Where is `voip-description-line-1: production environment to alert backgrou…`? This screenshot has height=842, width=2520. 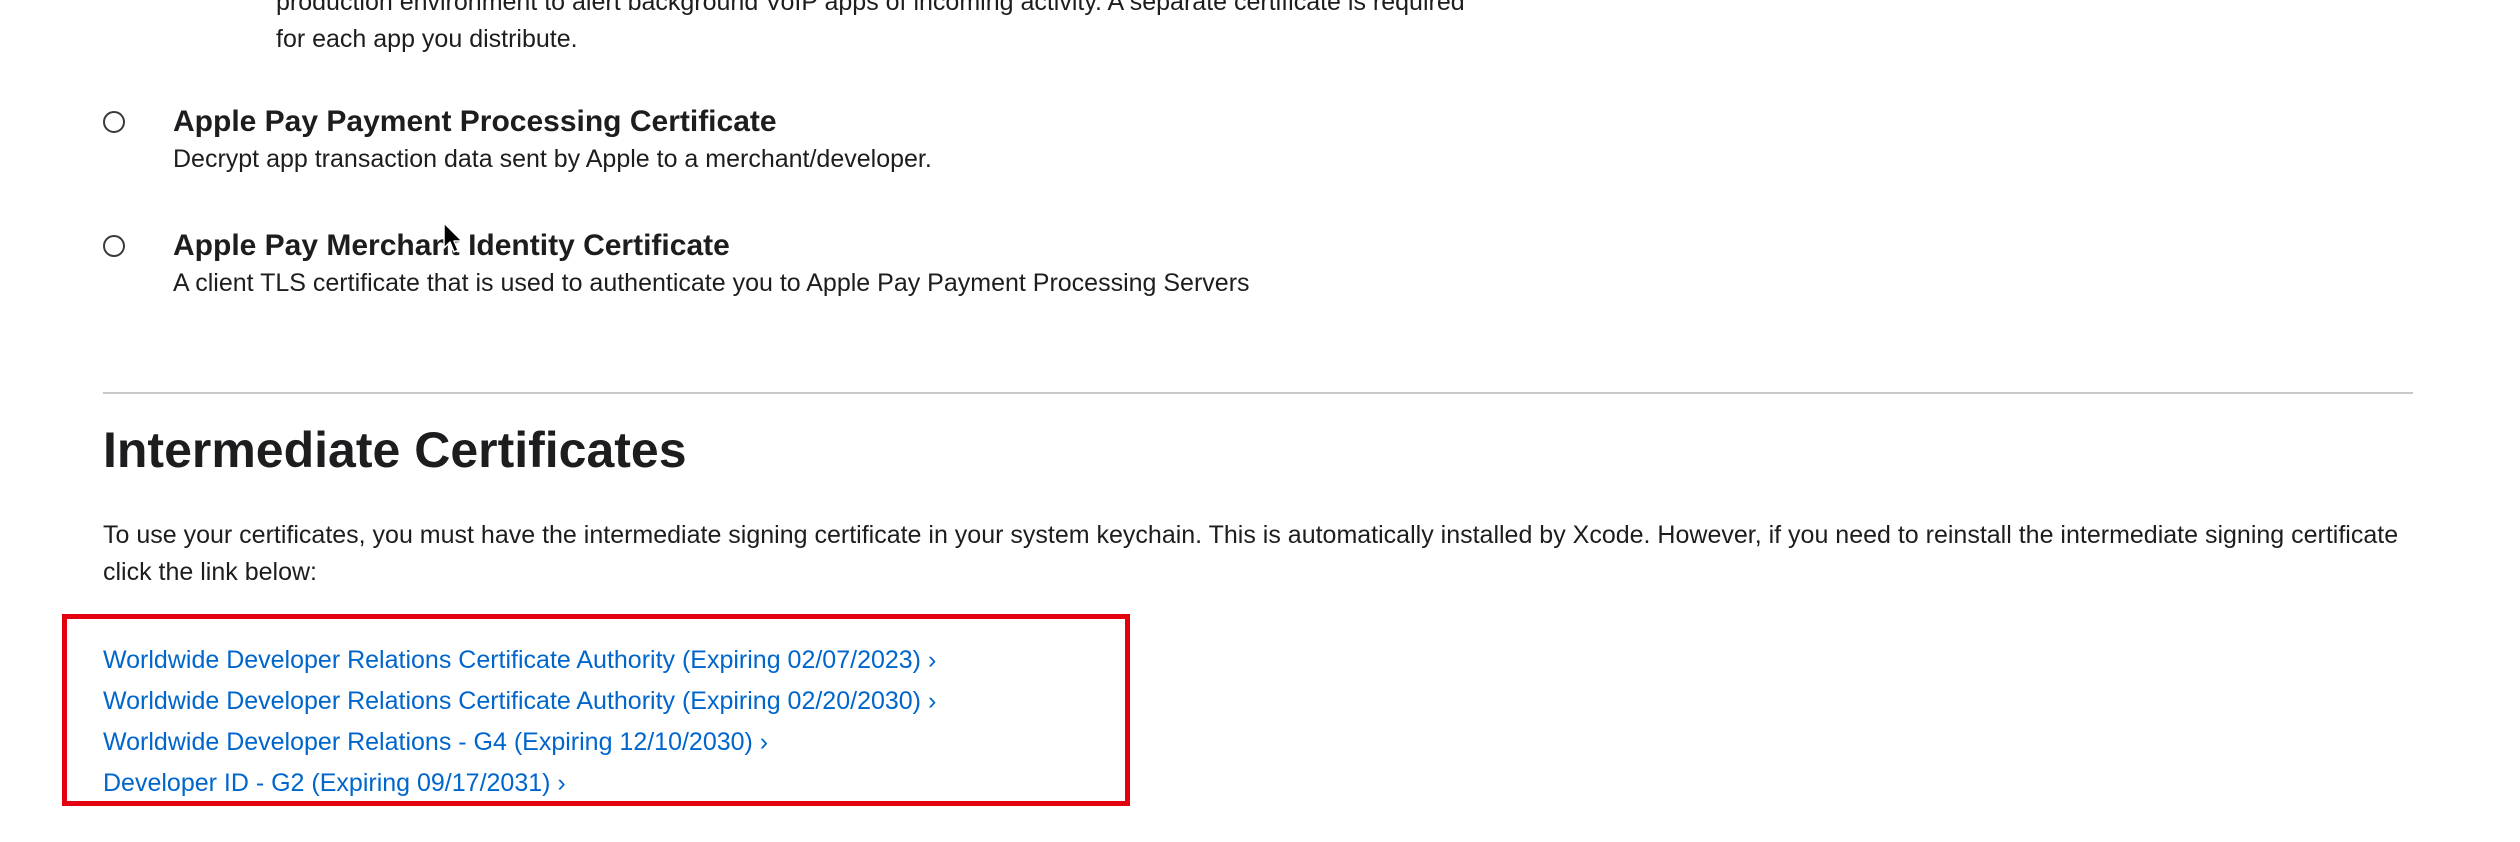 voip-description-line-1: production environment to alert backgrou… is located at coordinates (870, 8).